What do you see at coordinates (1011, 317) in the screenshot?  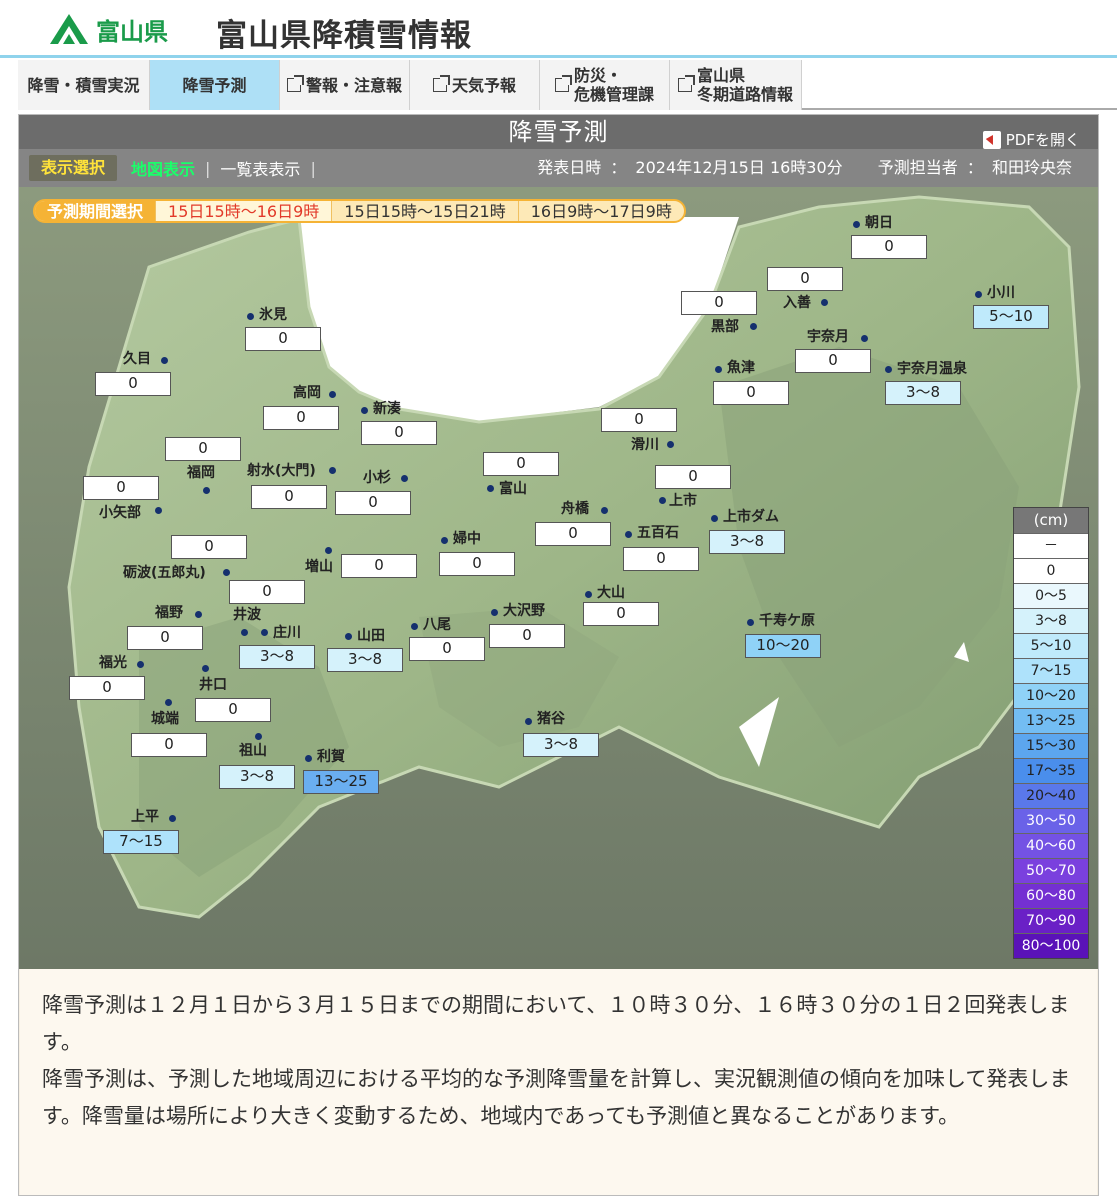 I see `station-value: 5～10` at bounding box center [1011, 317].